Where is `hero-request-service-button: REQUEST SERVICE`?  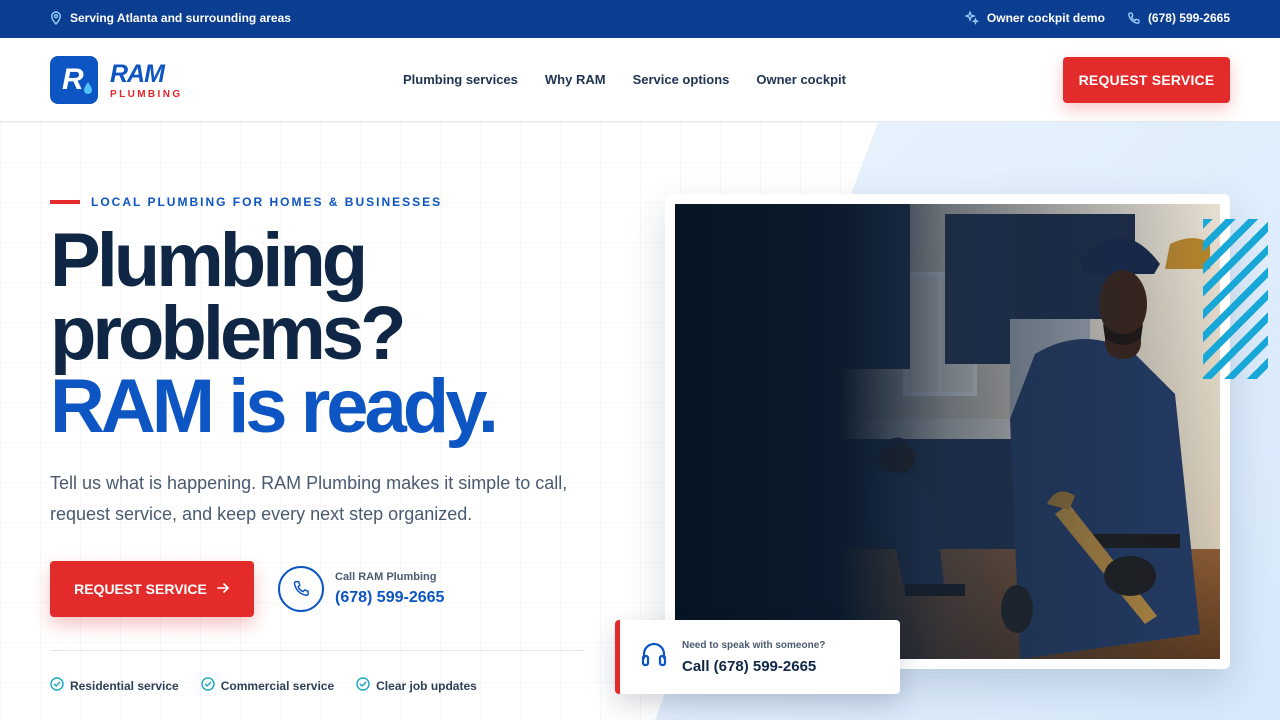 hero-request-service-button: REQUEST SERVICE is located at coordinates (152, 589).